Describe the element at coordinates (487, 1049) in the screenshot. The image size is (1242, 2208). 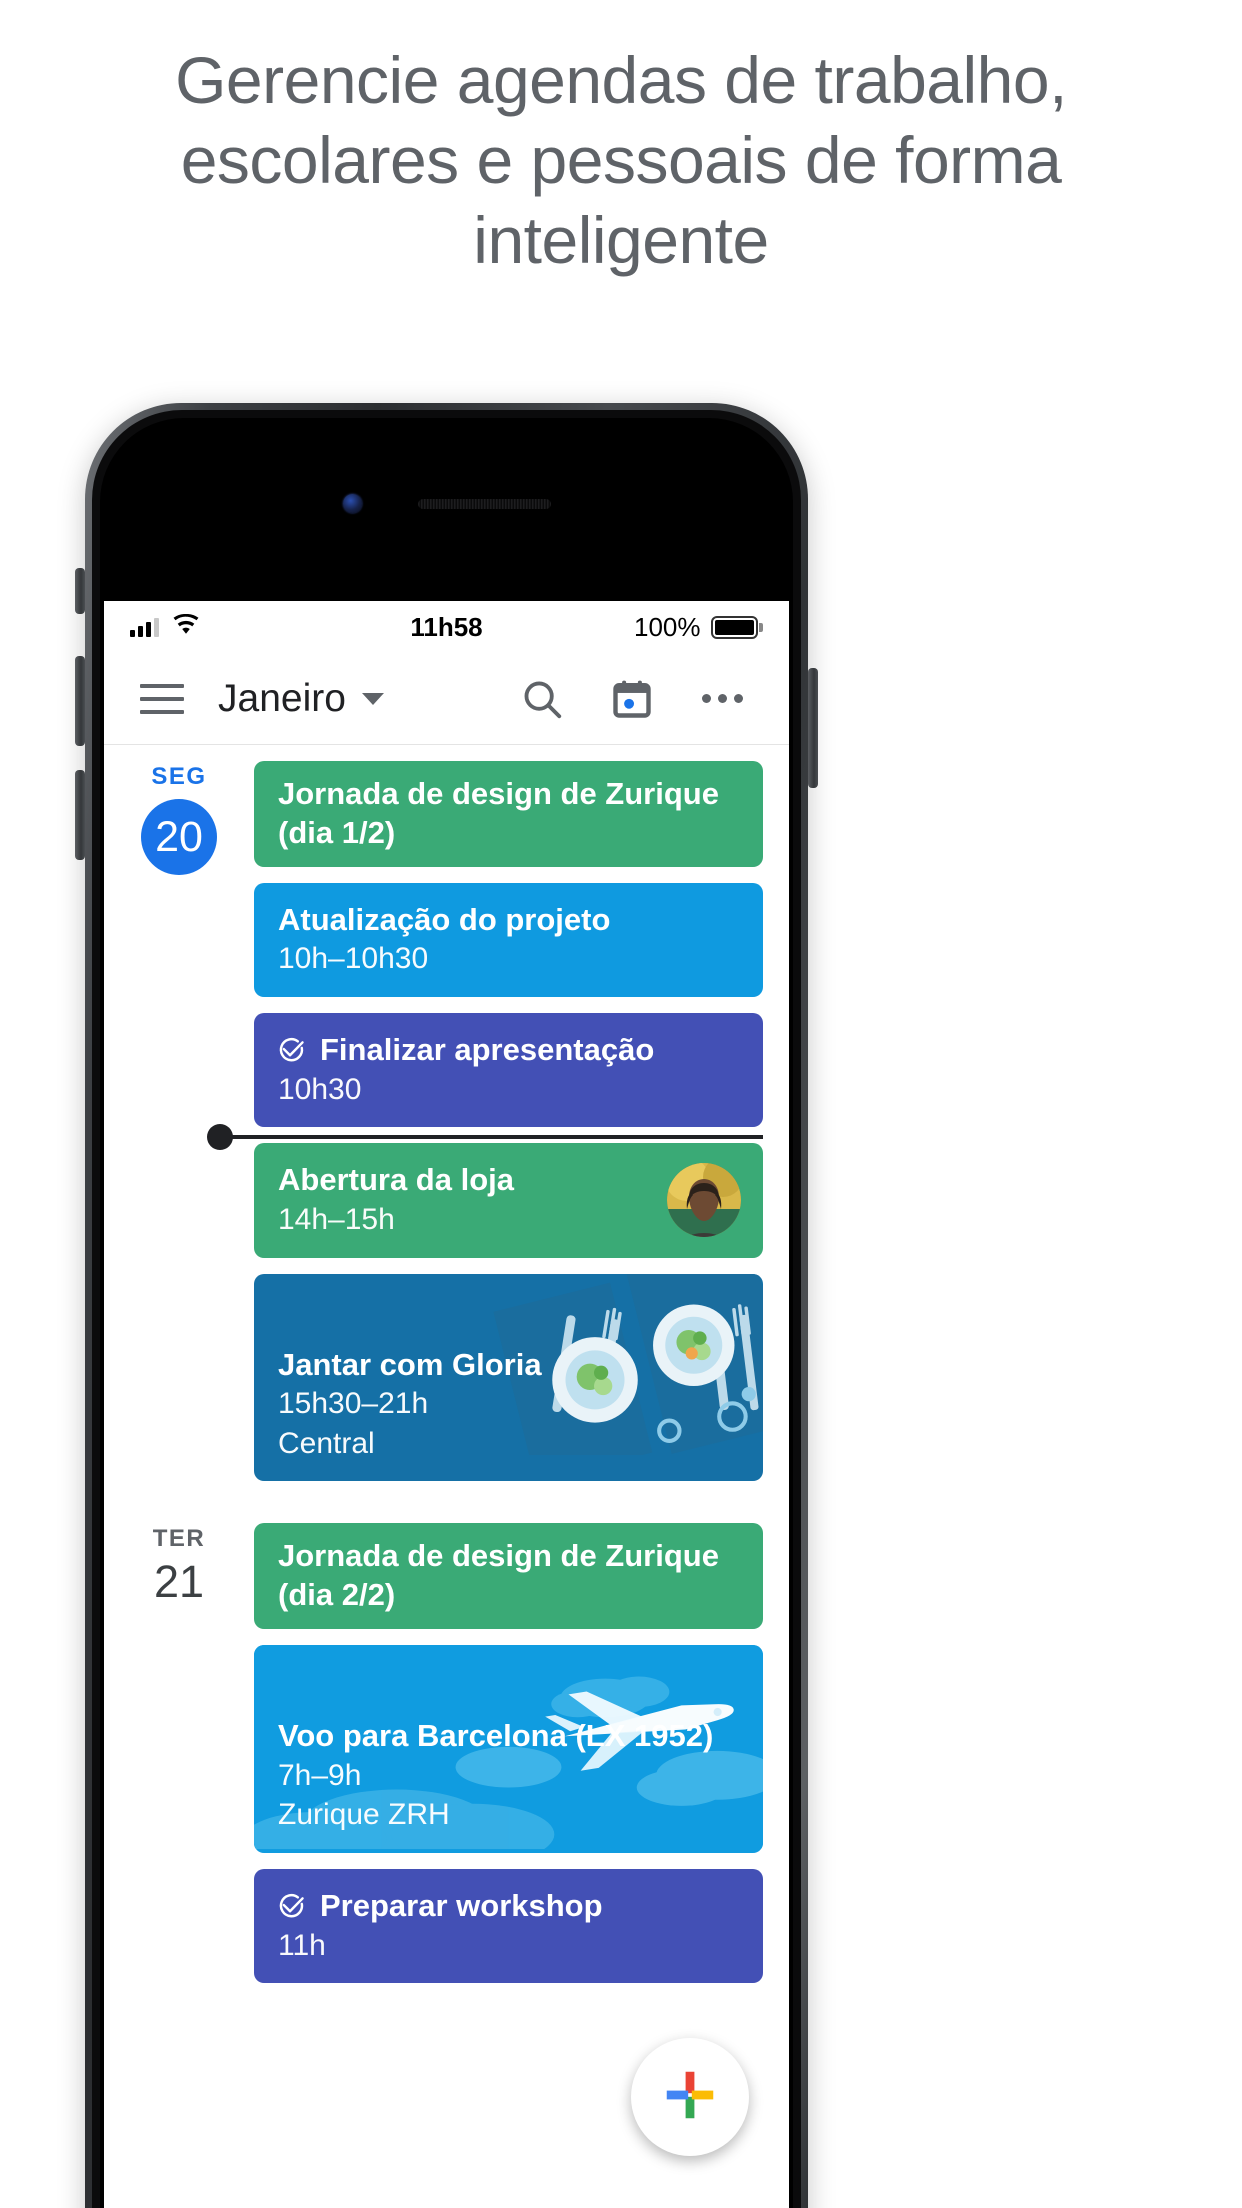
I see `event-title-text: Finalizar apresentação` at that location.